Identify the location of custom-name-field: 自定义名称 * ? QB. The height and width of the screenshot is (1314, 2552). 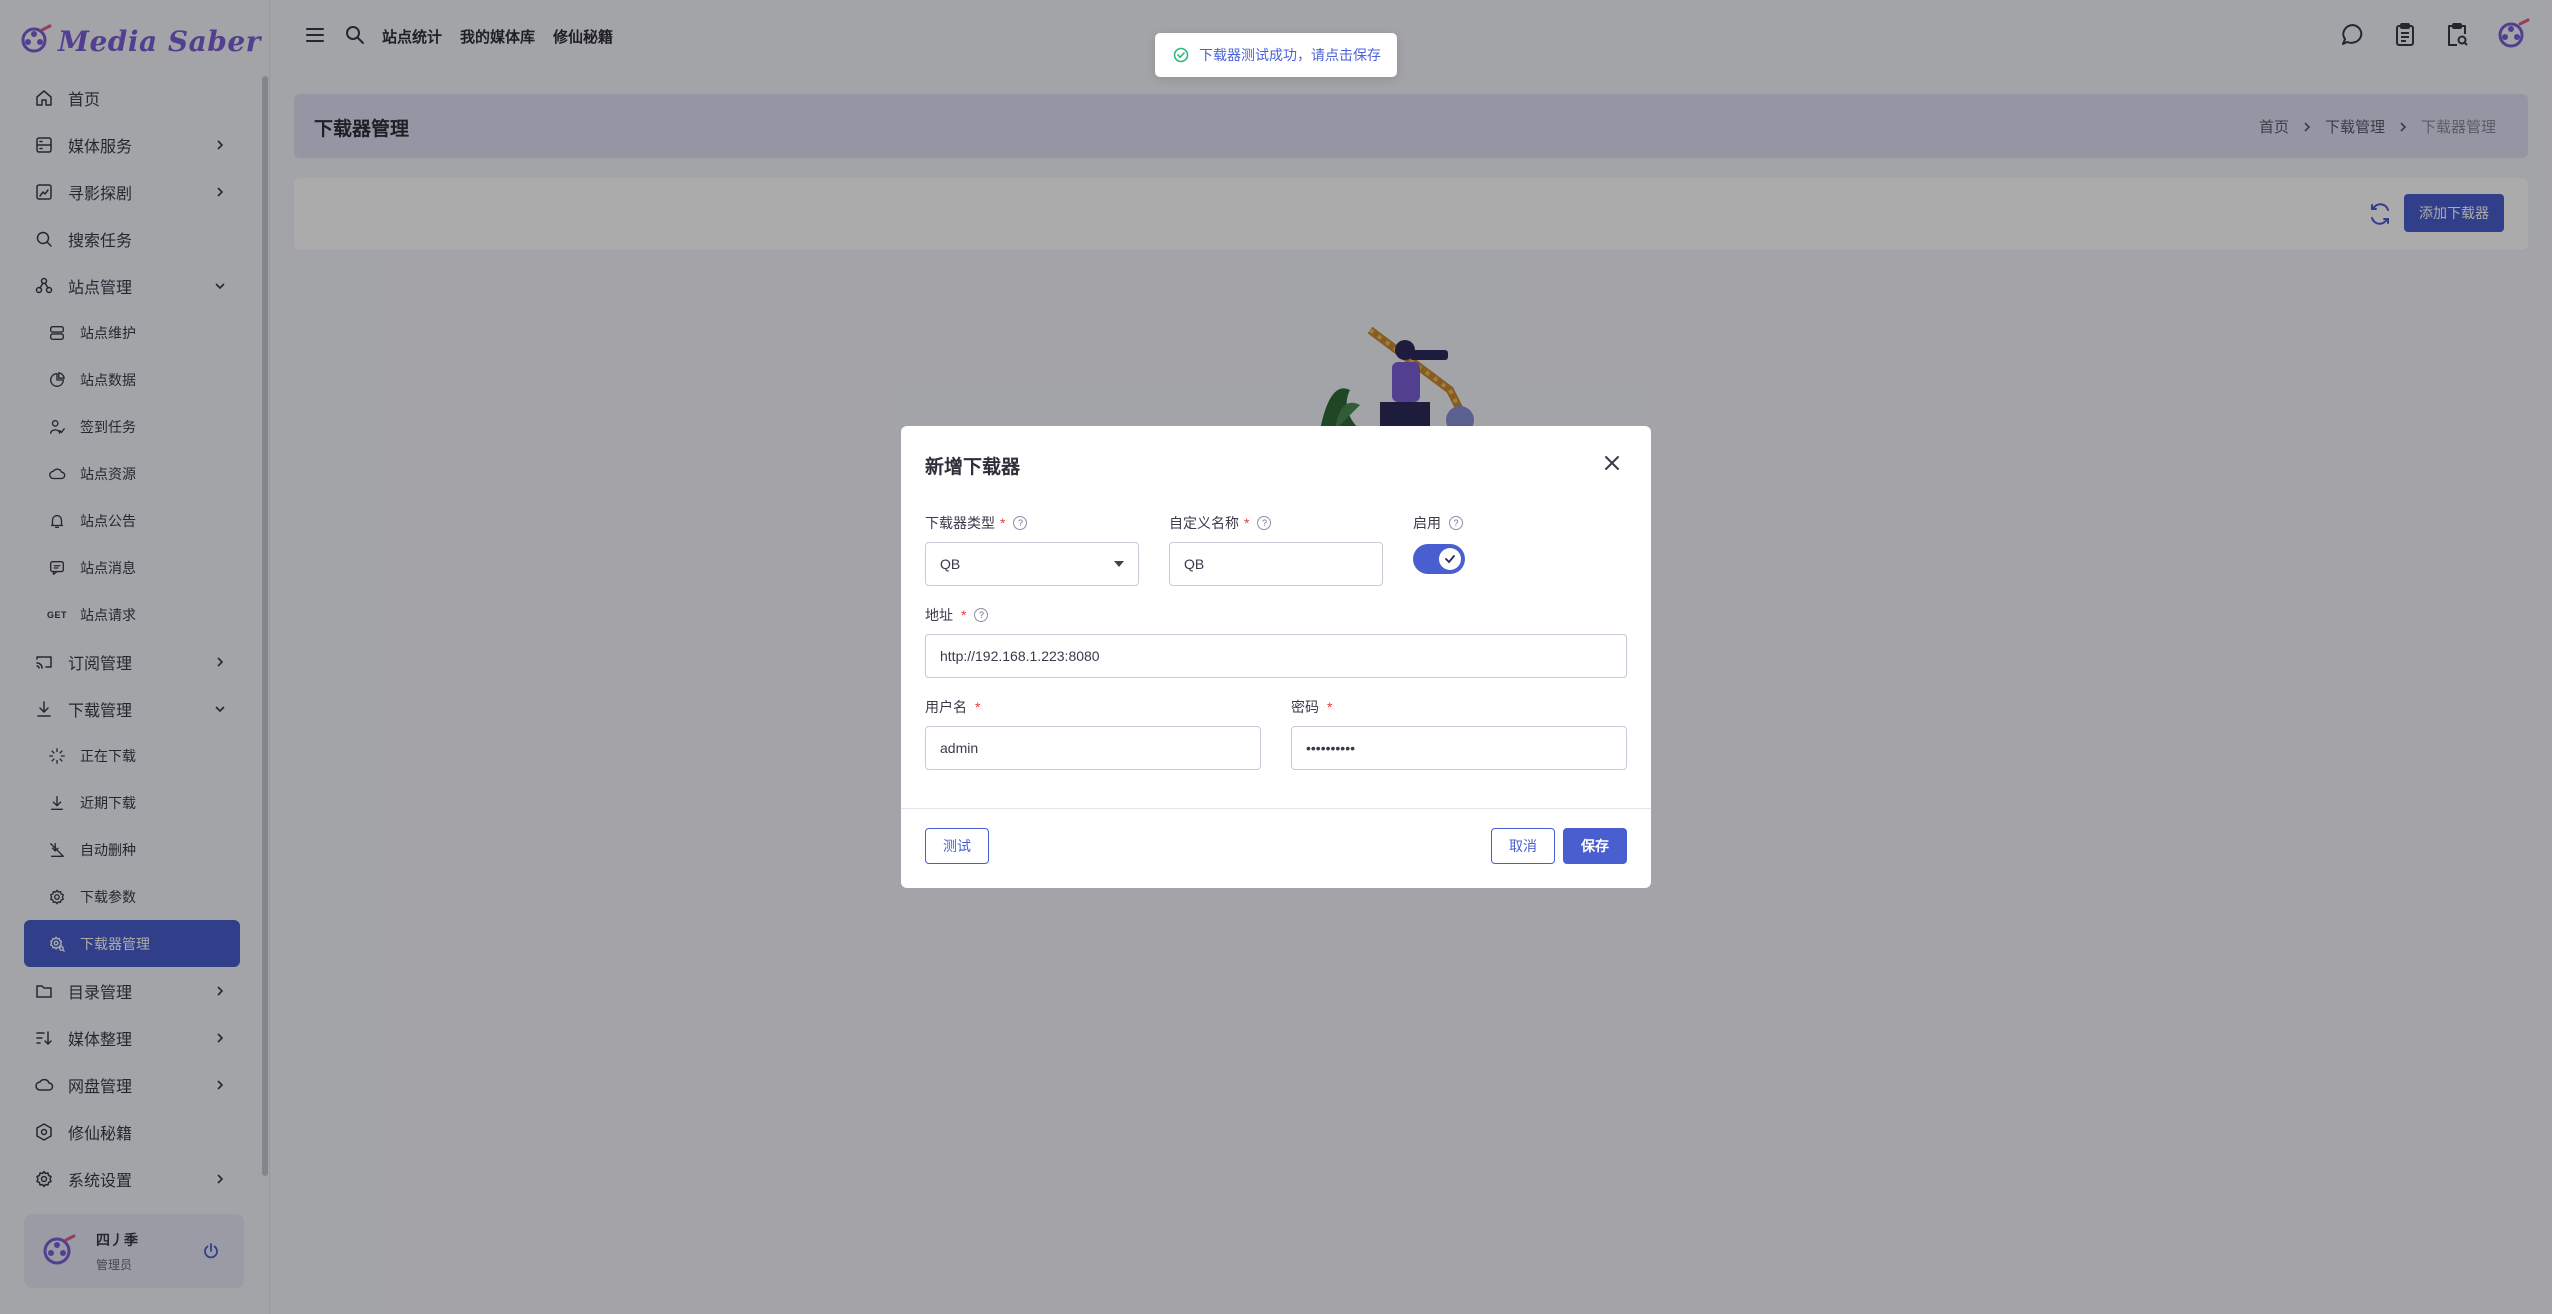
(1276, 550).